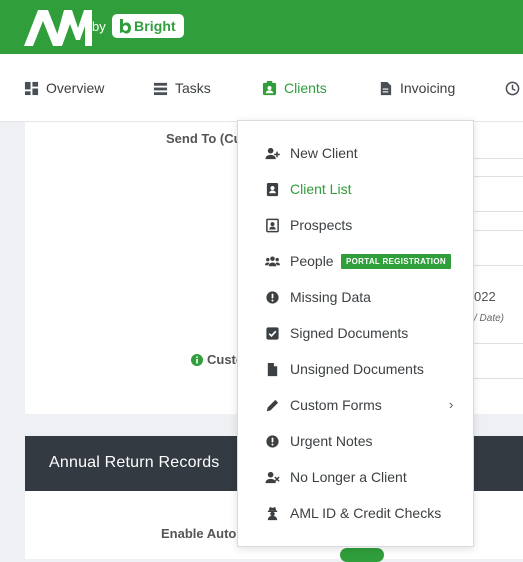  I want to click on chevron-right-icon: ›, so click(451, 404).